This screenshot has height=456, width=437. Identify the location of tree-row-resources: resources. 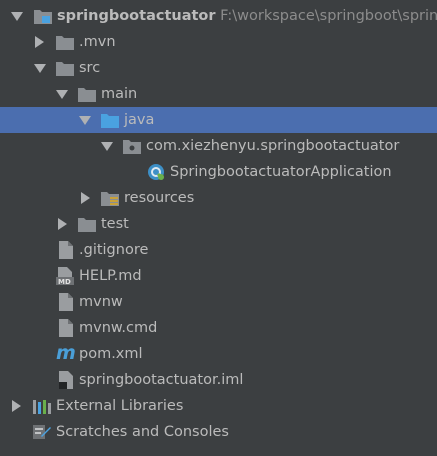
(218, 198).